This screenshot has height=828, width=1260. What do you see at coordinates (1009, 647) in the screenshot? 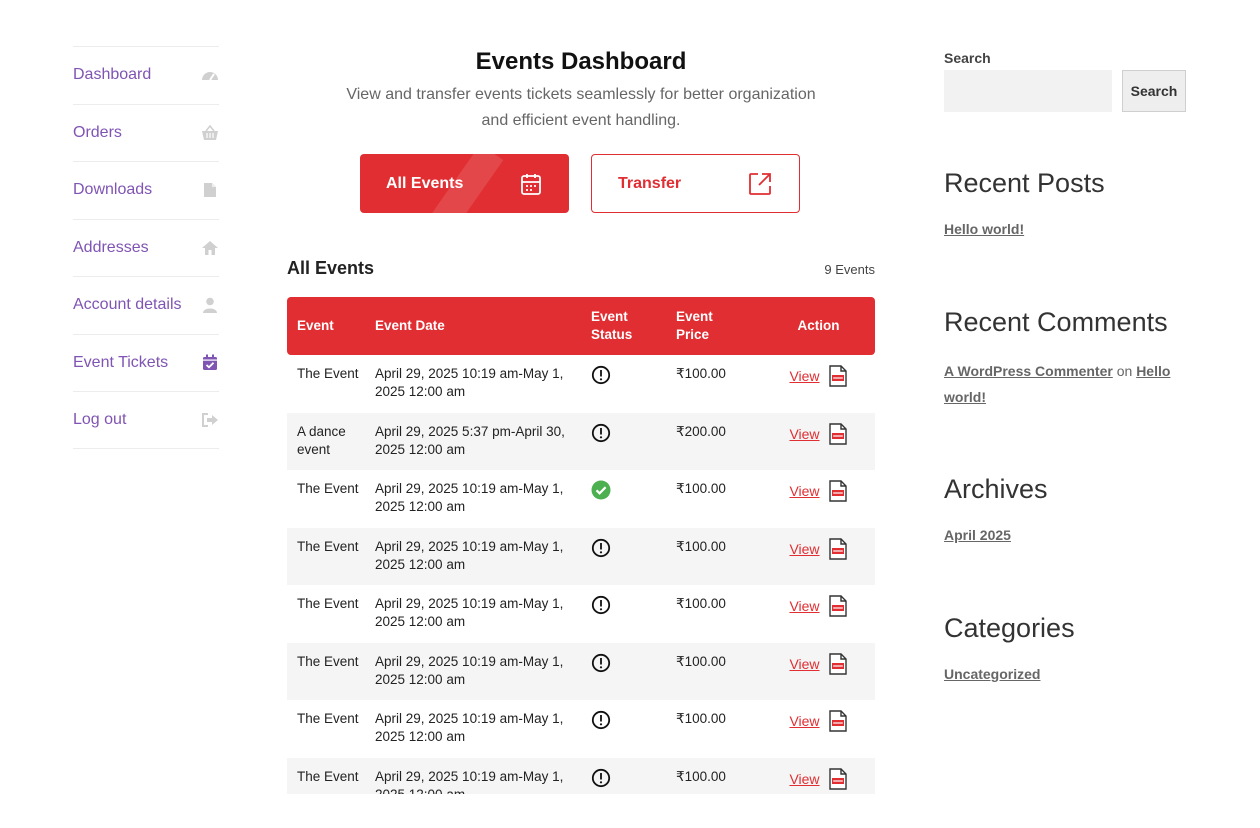
I see `categories-widget: Categories Uncategorized` at bounding box center [1009, 647].